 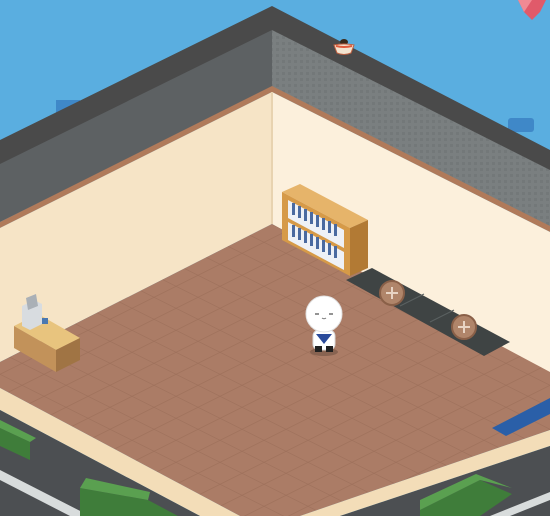 What do you see at coordinates (344, 46) in the screenshot?
I see `ramen-bowl-icon` at bounding box center [344, 46].